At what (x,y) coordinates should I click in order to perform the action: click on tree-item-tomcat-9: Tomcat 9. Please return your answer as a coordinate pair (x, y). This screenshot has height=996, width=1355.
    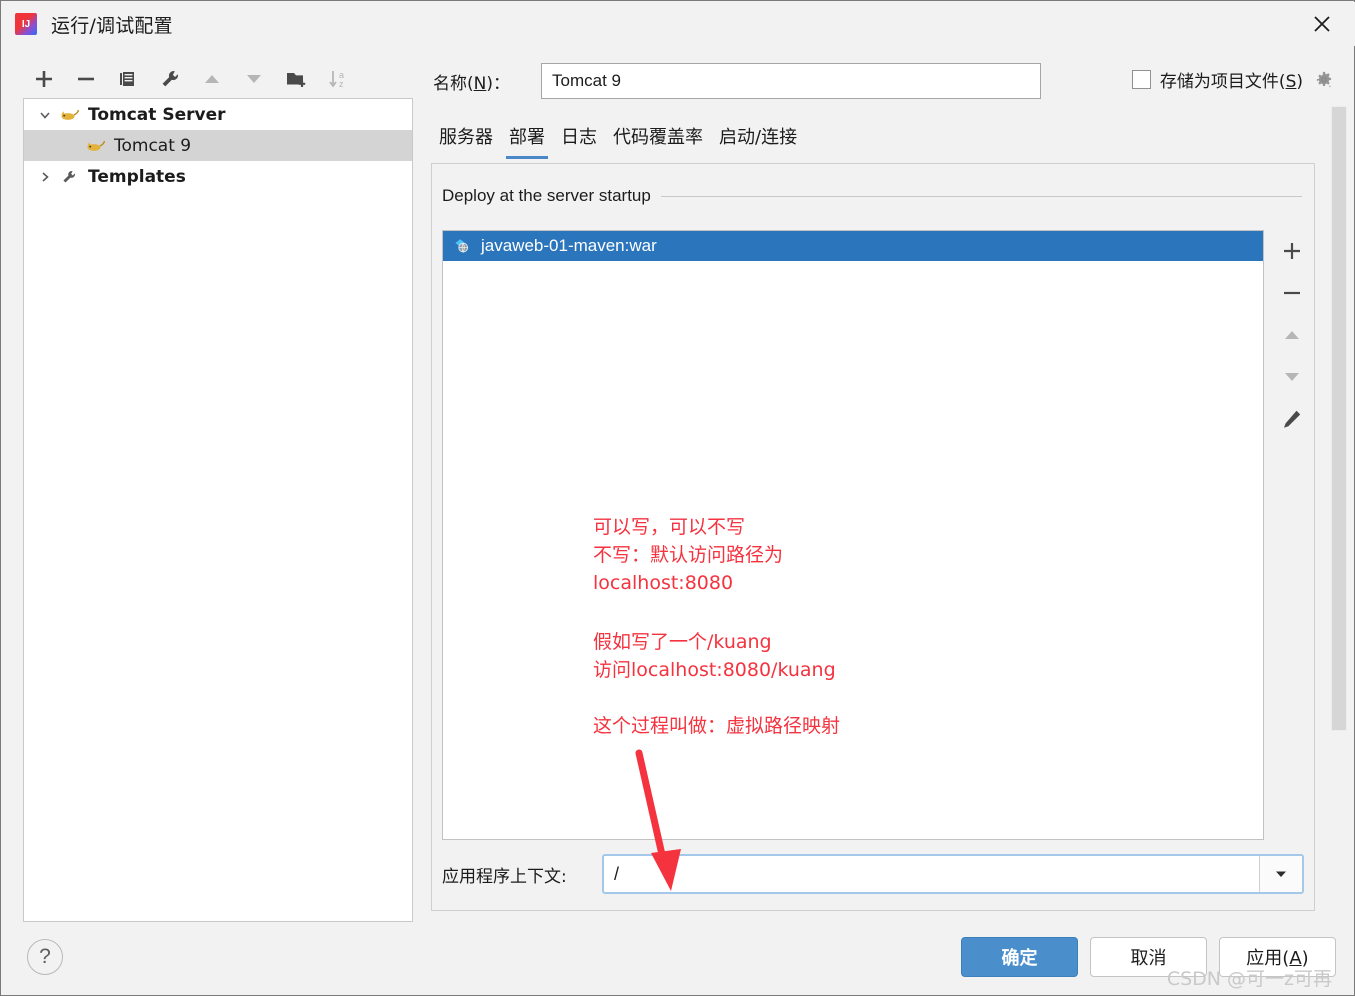
    Looking at the image, I should click on (218, 145).